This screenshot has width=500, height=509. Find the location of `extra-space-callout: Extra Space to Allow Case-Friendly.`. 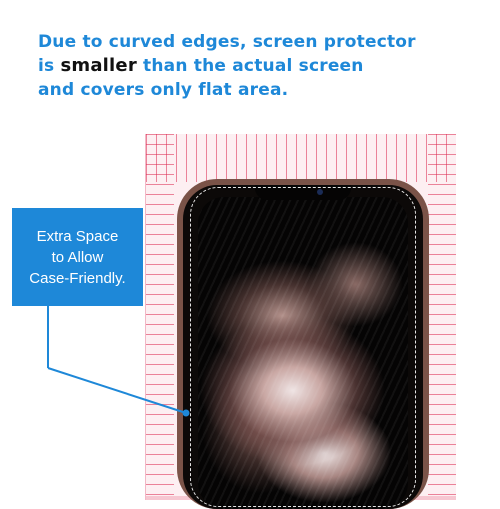

extra-space-callout: Extra Space to Allow Case-Friendly. is located at coordinates (77, 257).